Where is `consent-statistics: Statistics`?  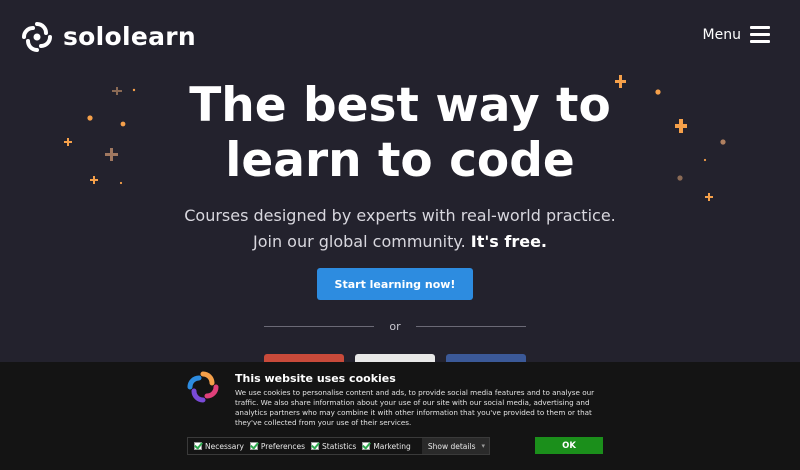
consent-statistics: Statistics is located at coordinates (333, 446).